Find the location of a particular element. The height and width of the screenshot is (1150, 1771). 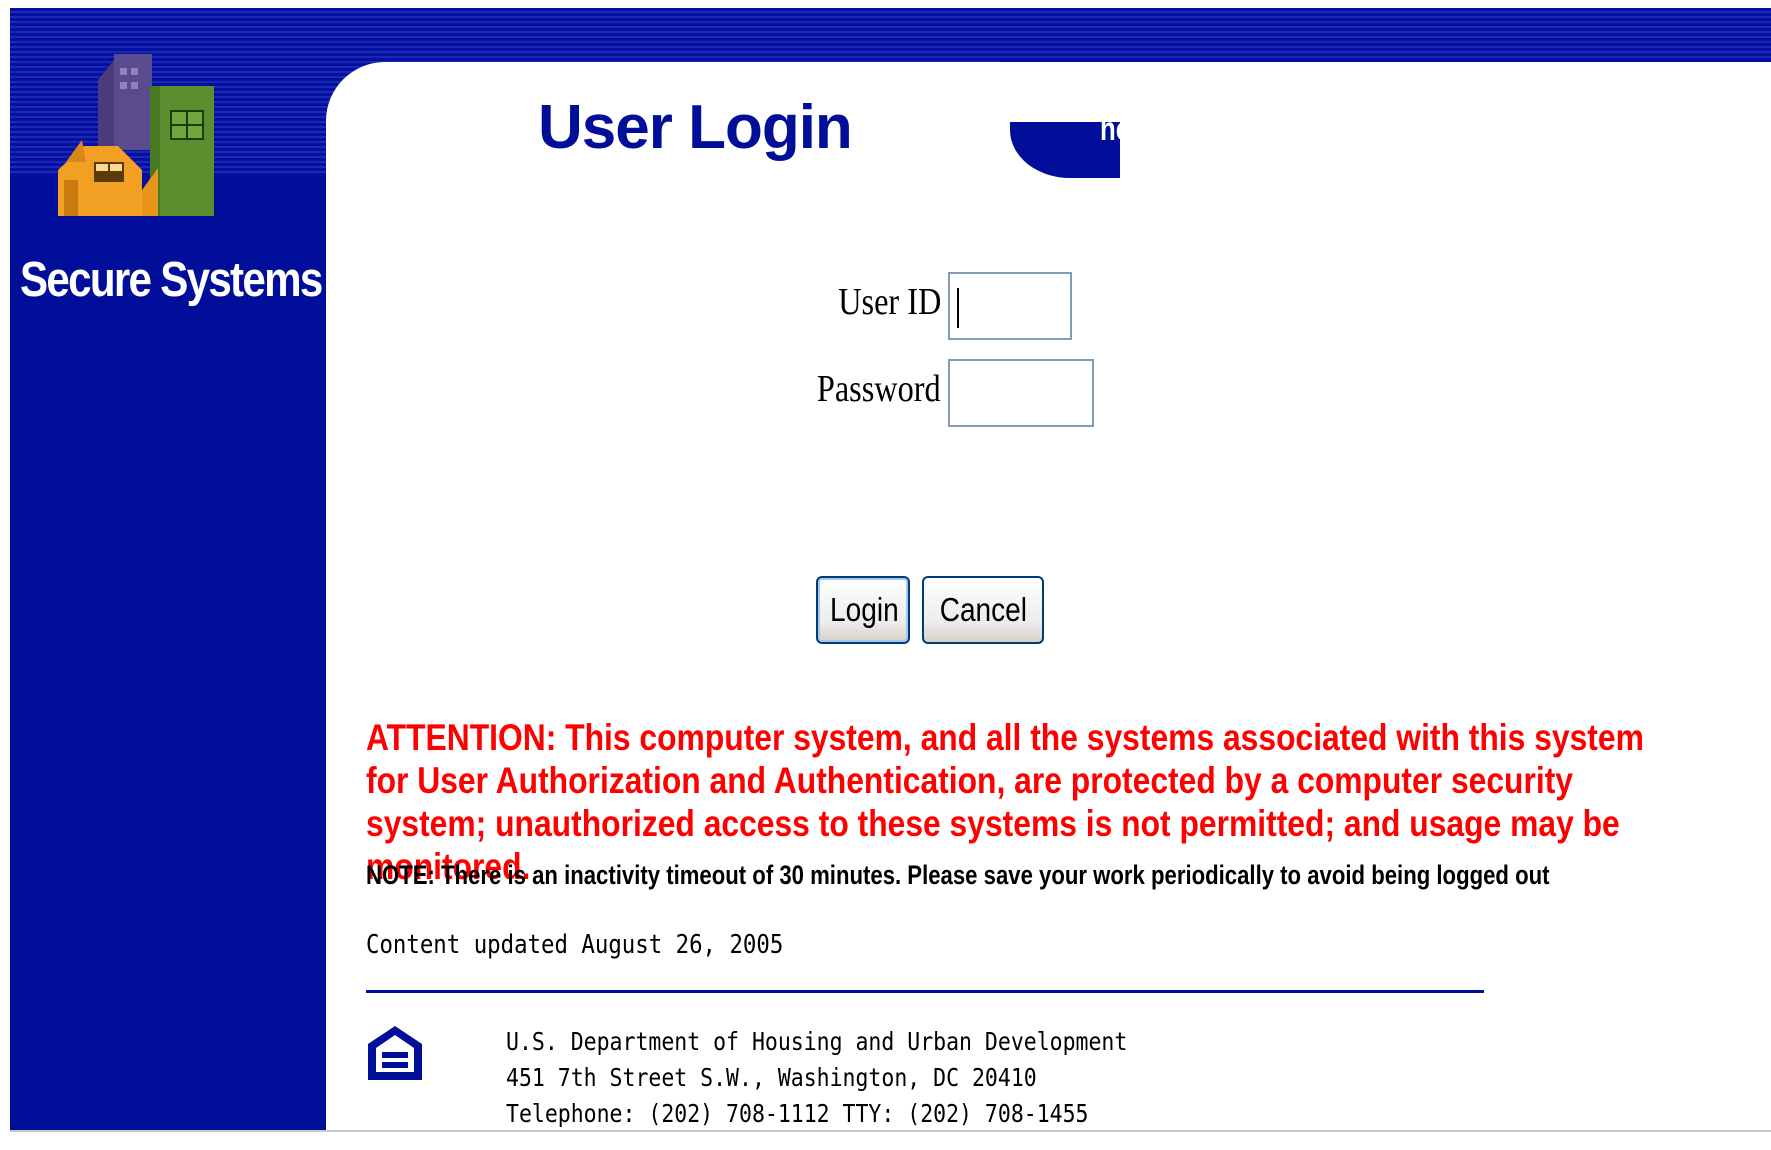

equal-housing-opportunity-icon is located at coordinates (395, 1053).